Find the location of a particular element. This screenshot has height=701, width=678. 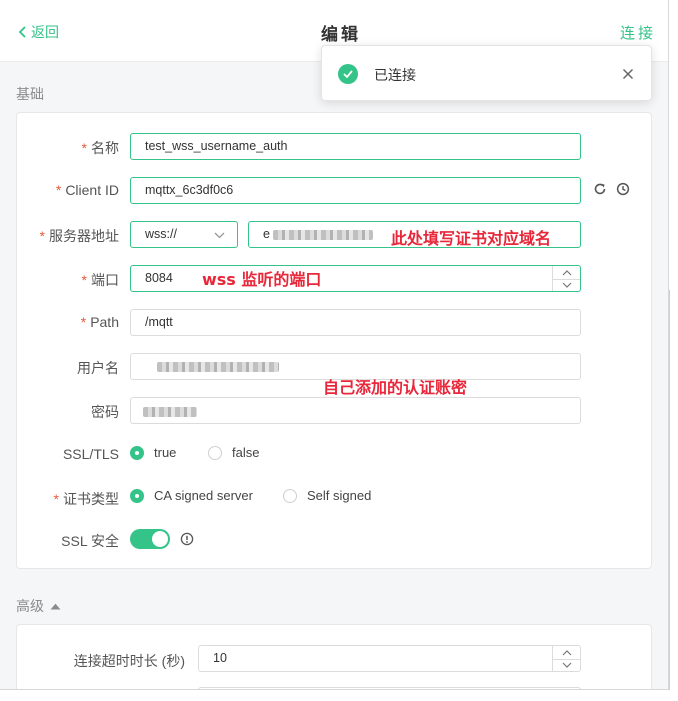

advanced-settings-card: 连接超时时长 (秒) 10 is located at coordinates (334, 656).